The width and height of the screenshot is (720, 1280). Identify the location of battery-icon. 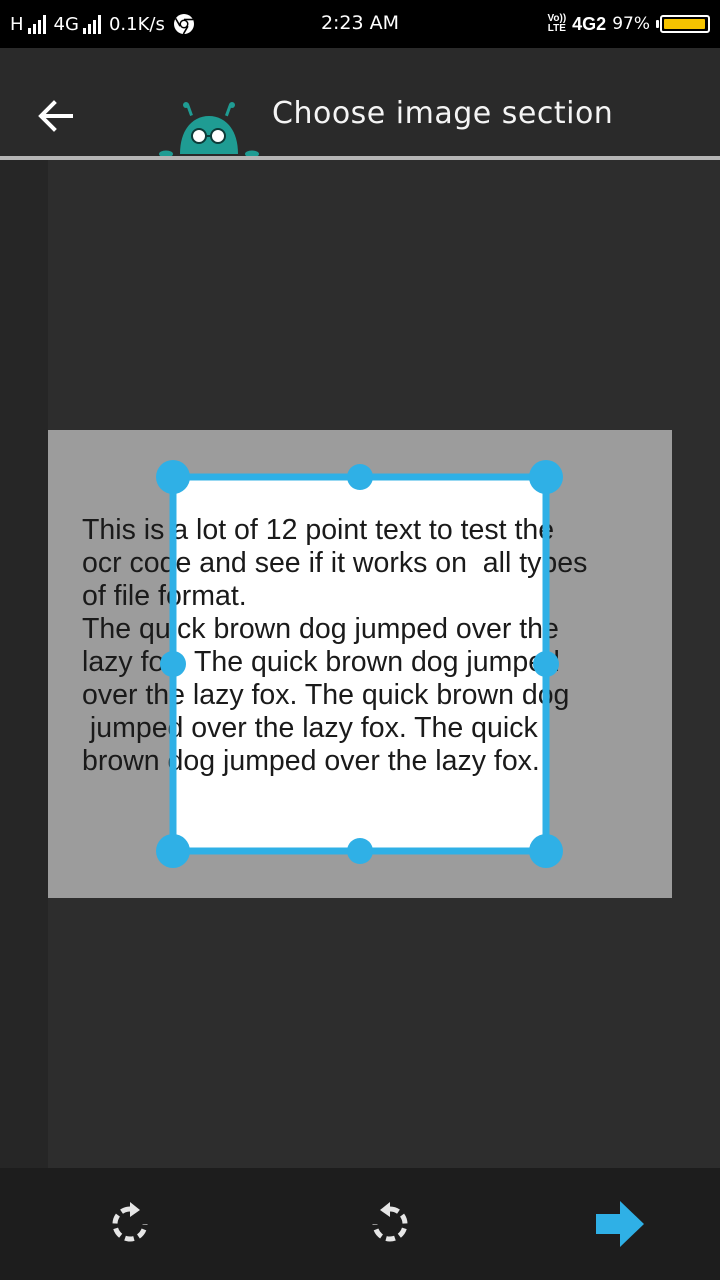
(683, 24).